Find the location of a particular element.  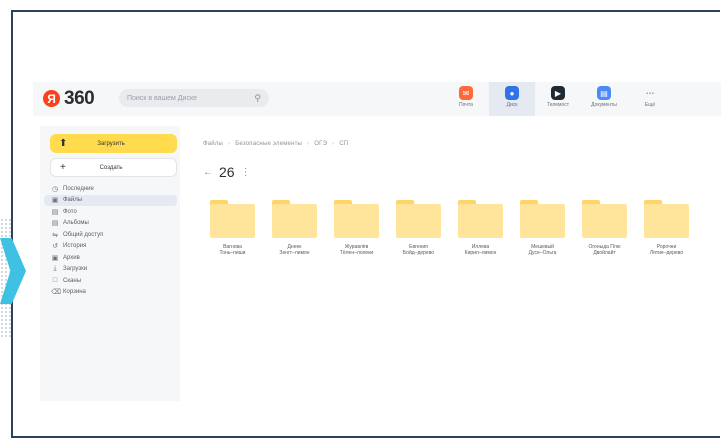

plus-icon: + is located at coordinates (63, 167).